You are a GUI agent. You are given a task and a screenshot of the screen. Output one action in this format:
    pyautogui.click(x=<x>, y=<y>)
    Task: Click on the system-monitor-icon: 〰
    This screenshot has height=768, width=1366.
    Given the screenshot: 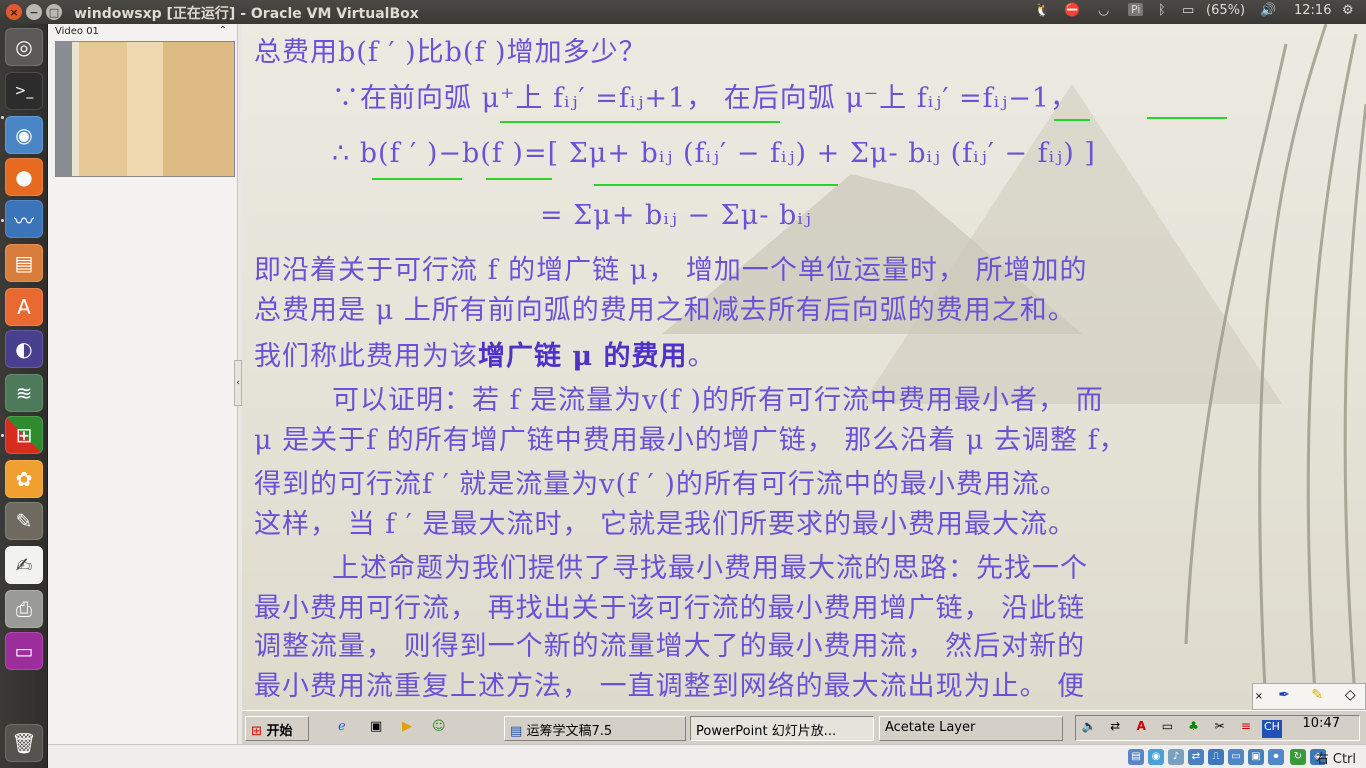 What is the action you would take?
    pyautogui.click(x=24, y=219)
    